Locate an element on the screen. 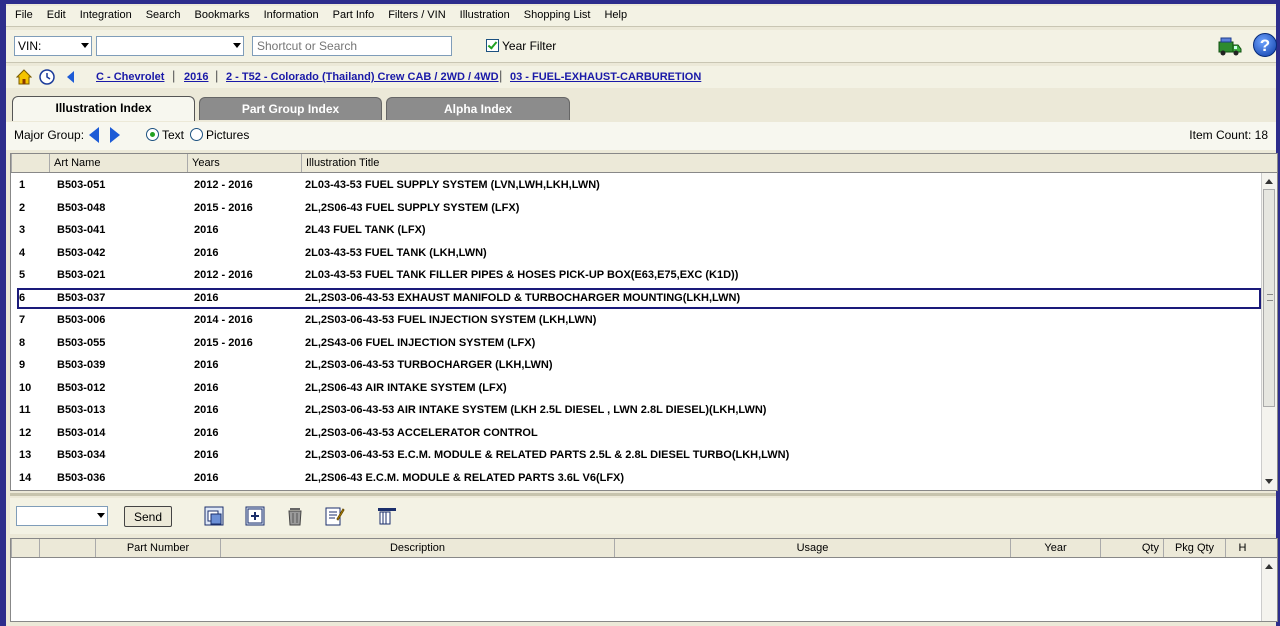 The image size is (1280, 626). send-target-select is located at coordinates (62, 516).